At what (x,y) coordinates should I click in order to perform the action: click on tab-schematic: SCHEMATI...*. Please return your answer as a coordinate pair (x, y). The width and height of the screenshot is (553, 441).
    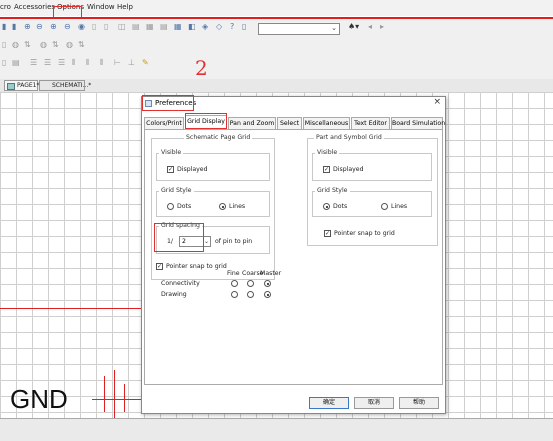
    Looking at the image, I should click on (65, 85).